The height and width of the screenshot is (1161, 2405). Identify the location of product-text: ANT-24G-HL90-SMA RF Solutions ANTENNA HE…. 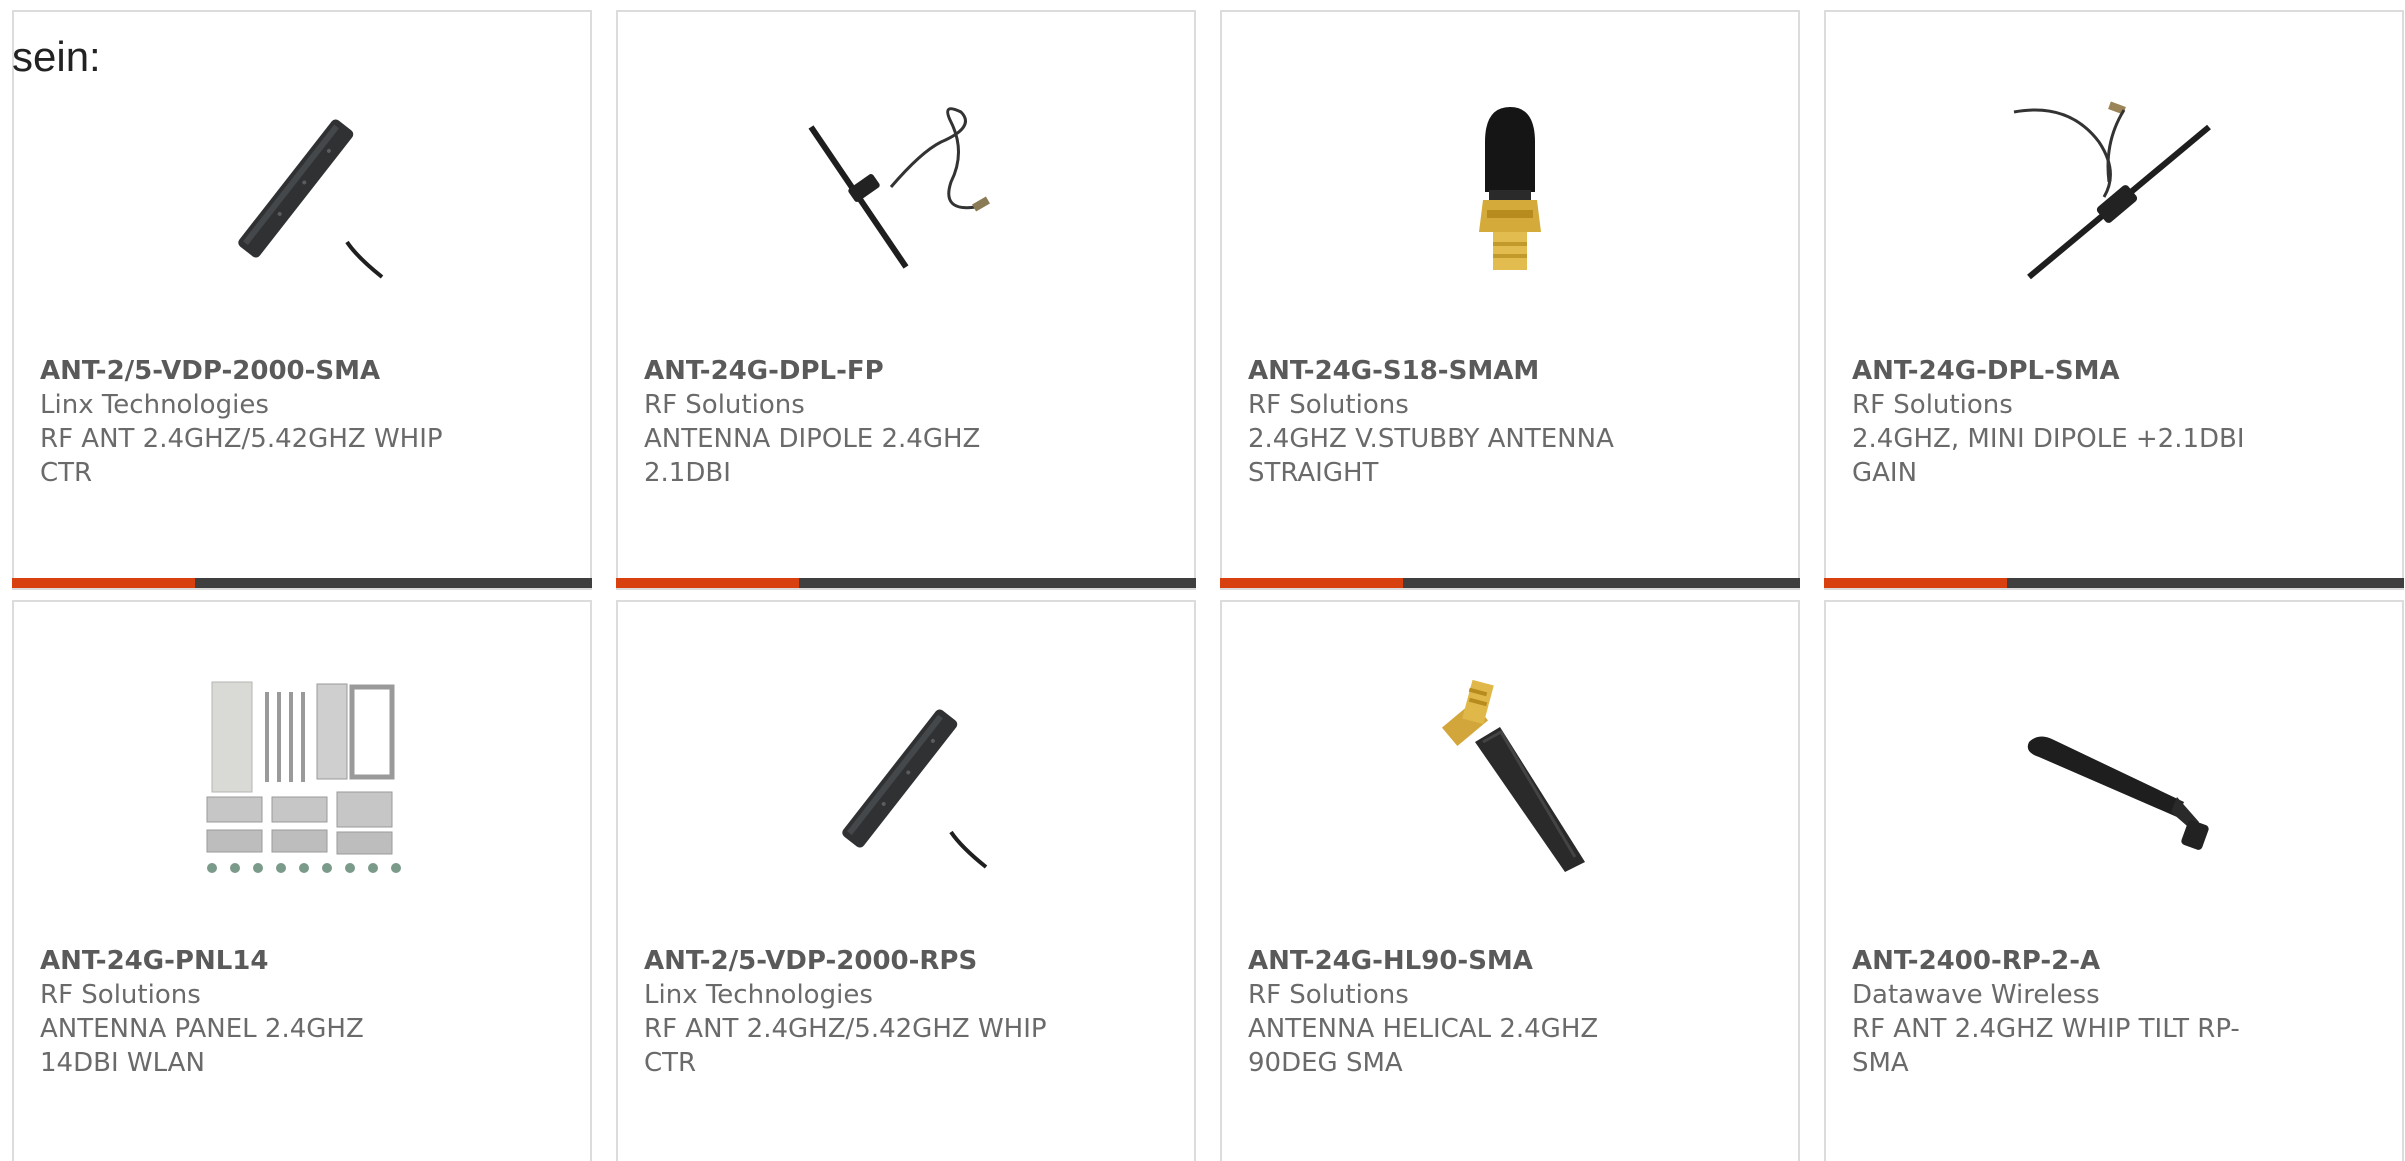
(1453, 1012).